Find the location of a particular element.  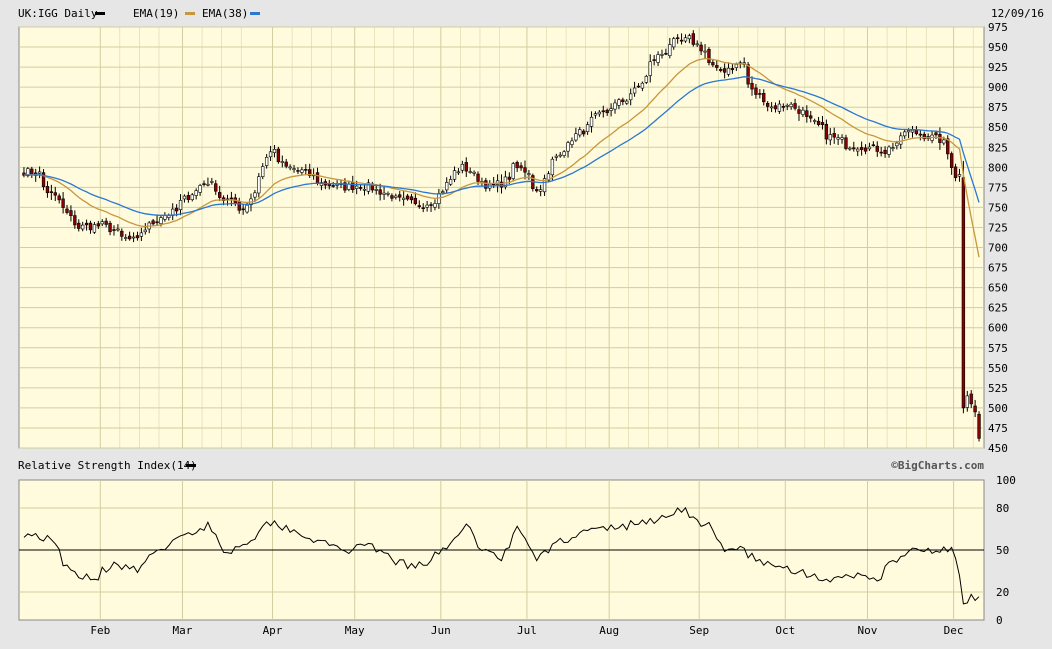

rsi-tick-label-20: 20 is located at coordinates (1002, 592).